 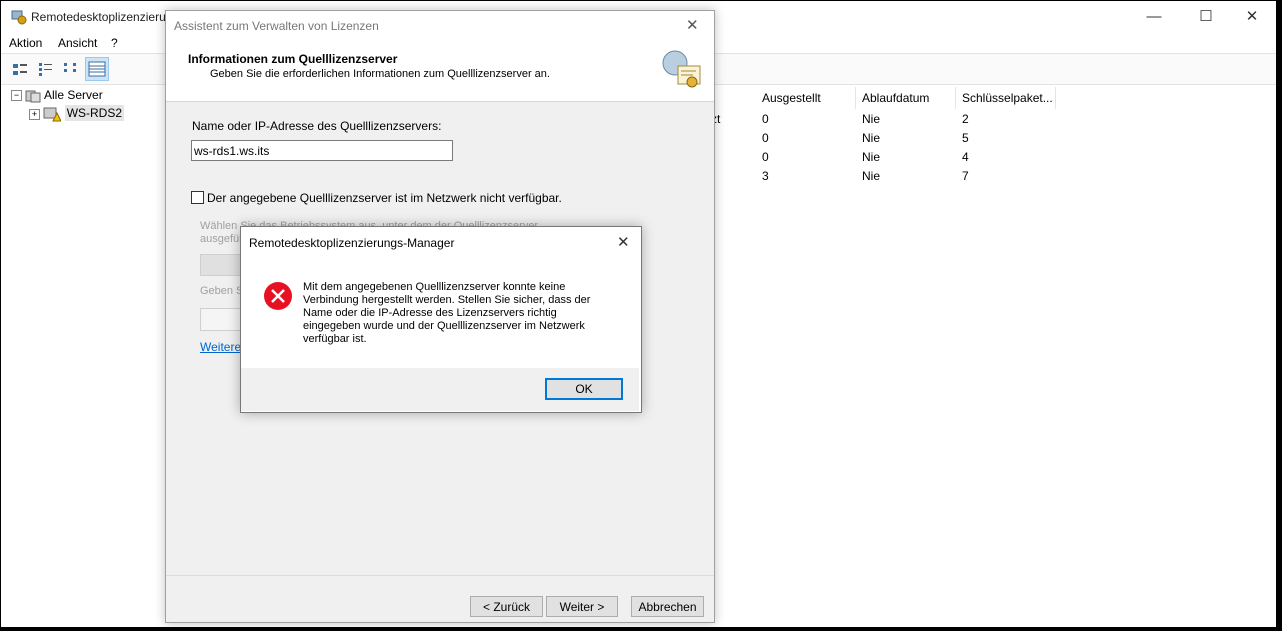 I want to click on cell-schluesselpaket: 4, so click(x=965, y=157).